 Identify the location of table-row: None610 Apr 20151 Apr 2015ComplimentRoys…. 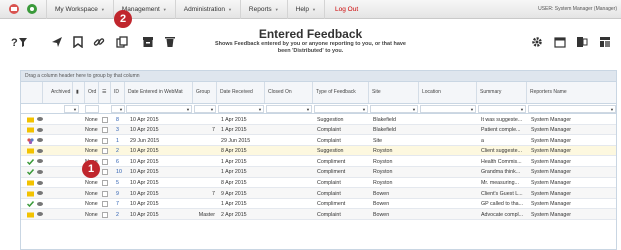
(318, 161).